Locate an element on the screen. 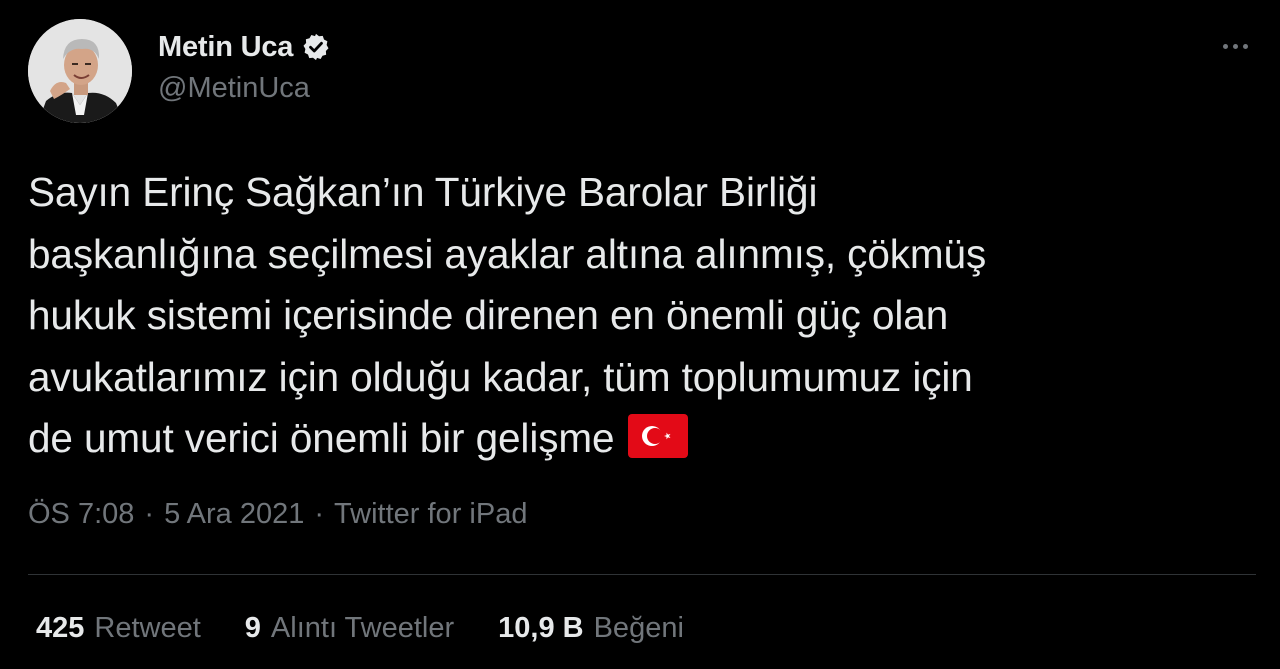  quotes-label: Alıntı Tweetler is located at coordinates (362, 628).